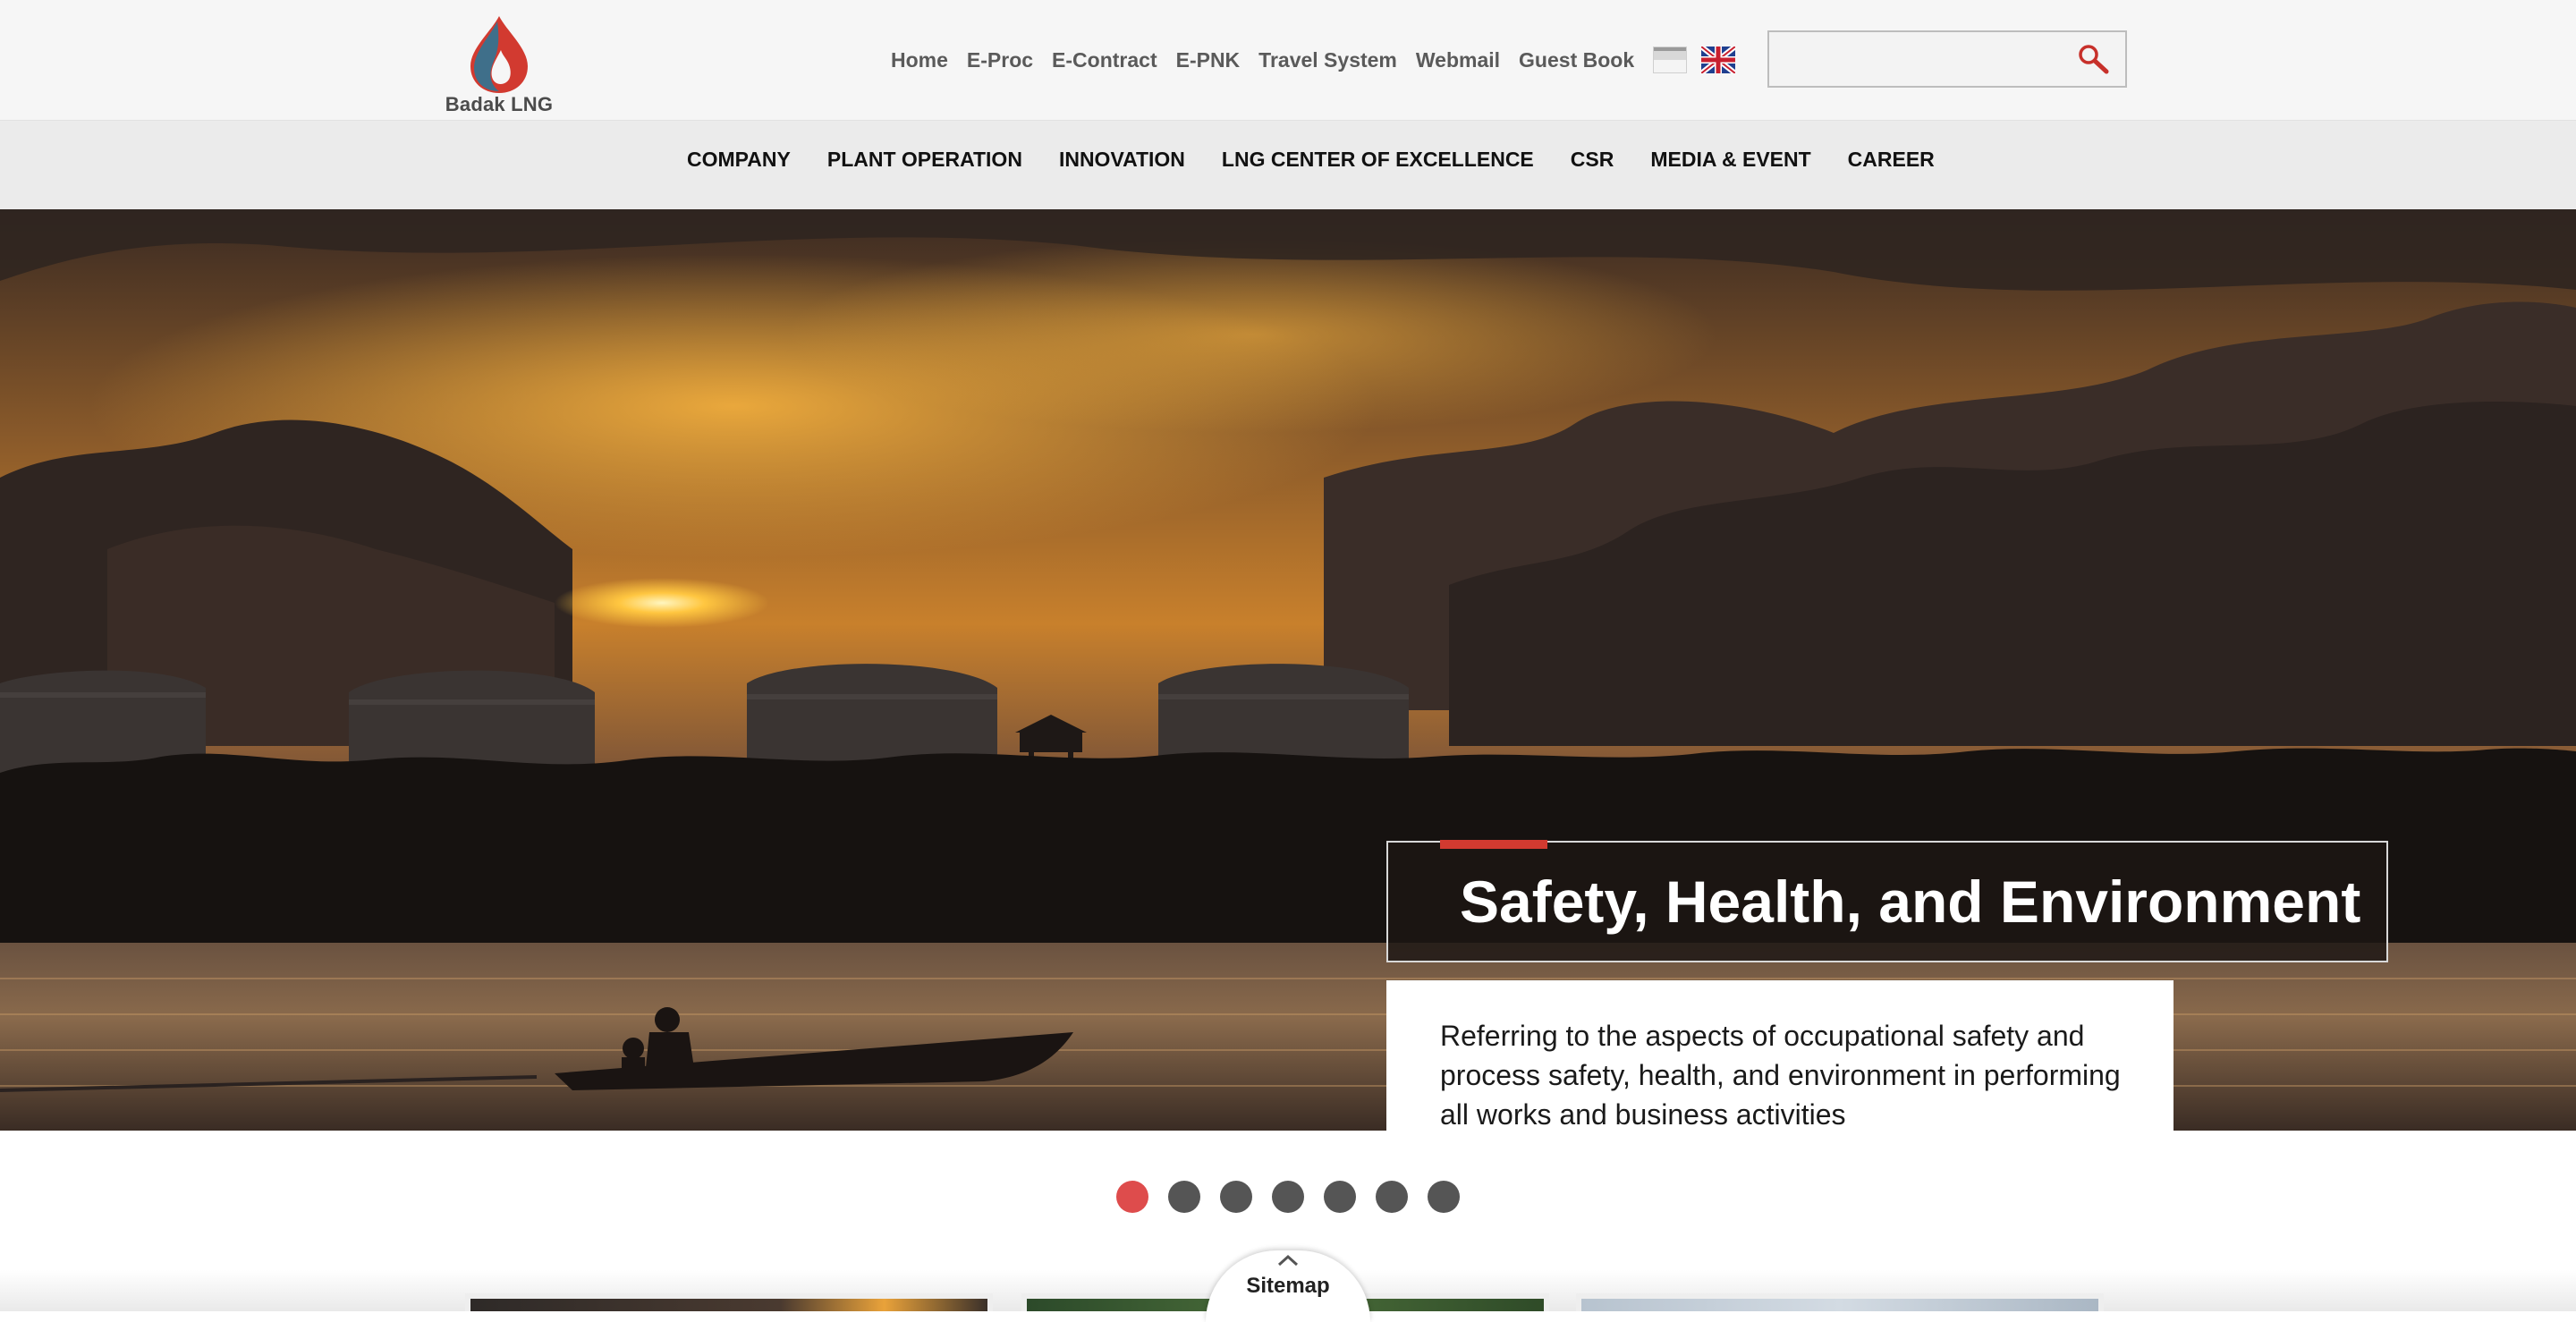 The width and height of the screenshot is (2576, 1322). Describe the element at coordinates (1576, 61) in the screenshot. I see `utility-link-guest-book: Guest Book` at that location.